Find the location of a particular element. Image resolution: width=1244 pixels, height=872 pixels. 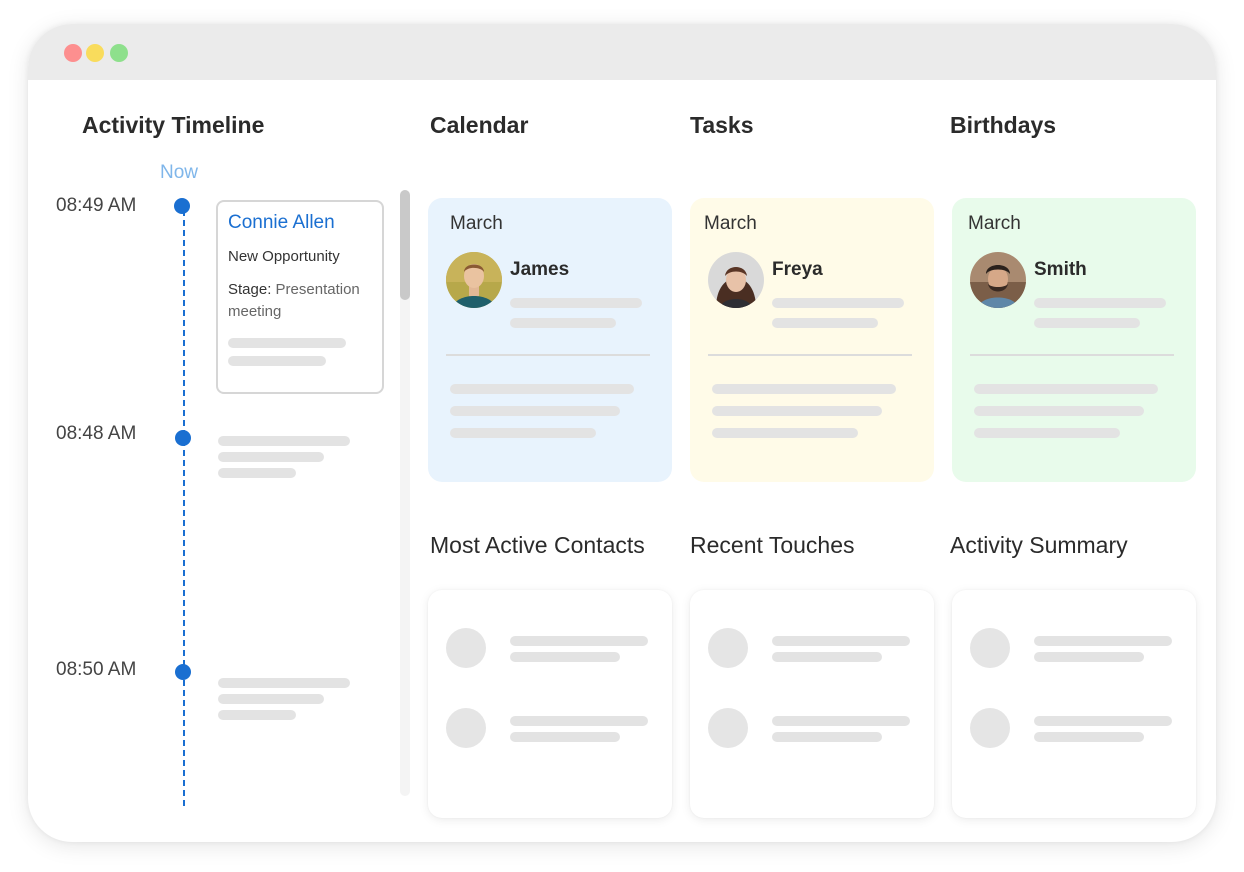

event-time: 08:50 AM is located at coordinates (96, 669).